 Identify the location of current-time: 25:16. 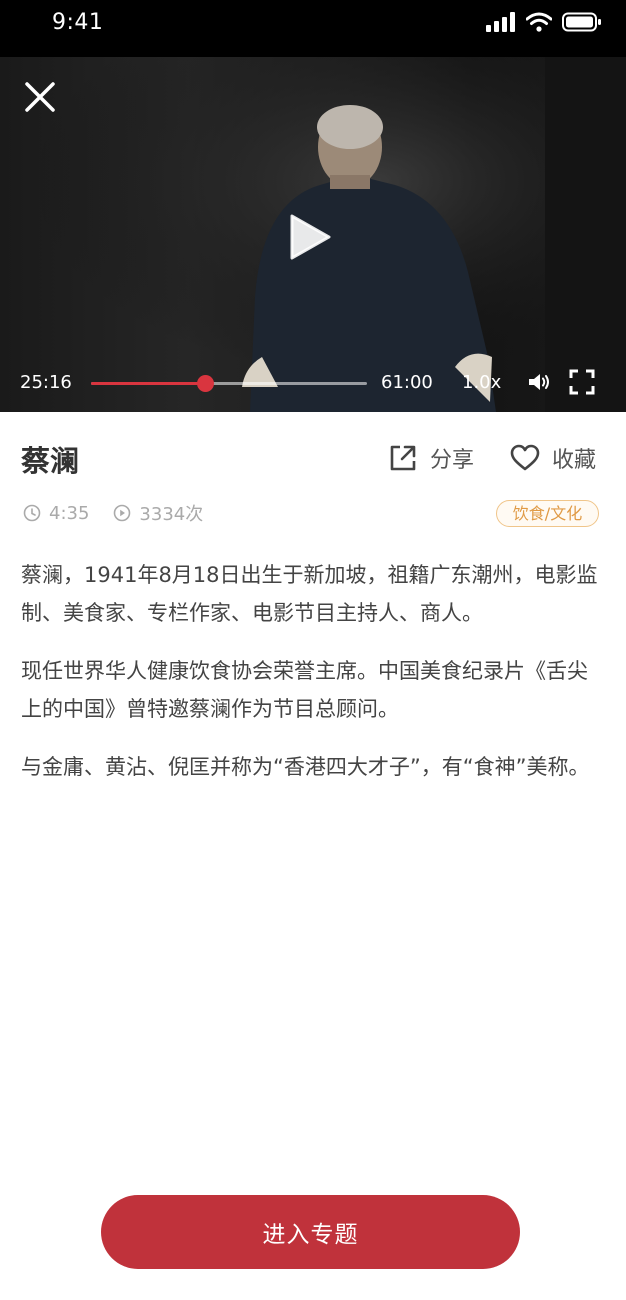
(46, 382).